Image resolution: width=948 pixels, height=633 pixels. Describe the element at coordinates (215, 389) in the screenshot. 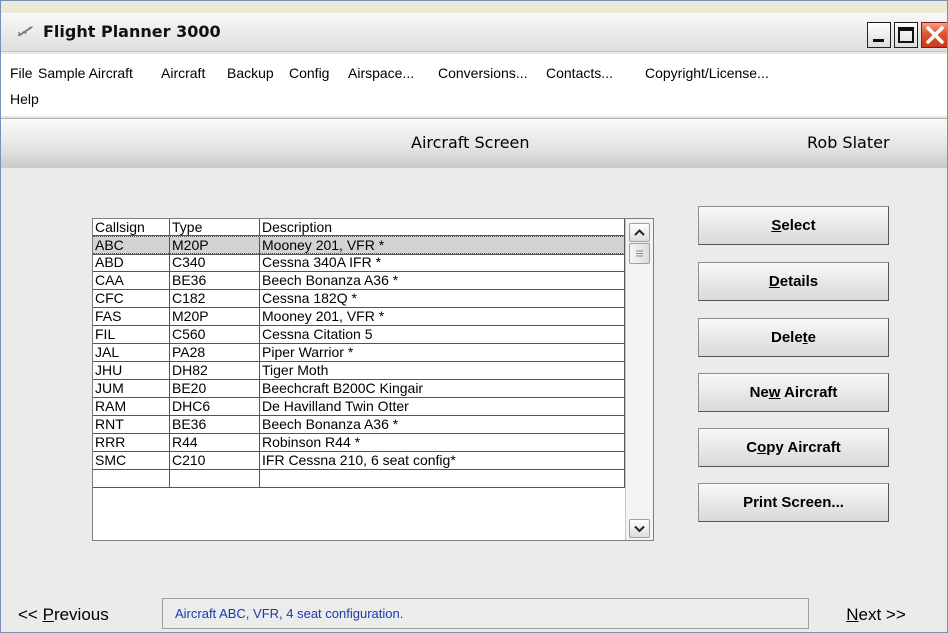

I see `cell-type: BE20` at that location.